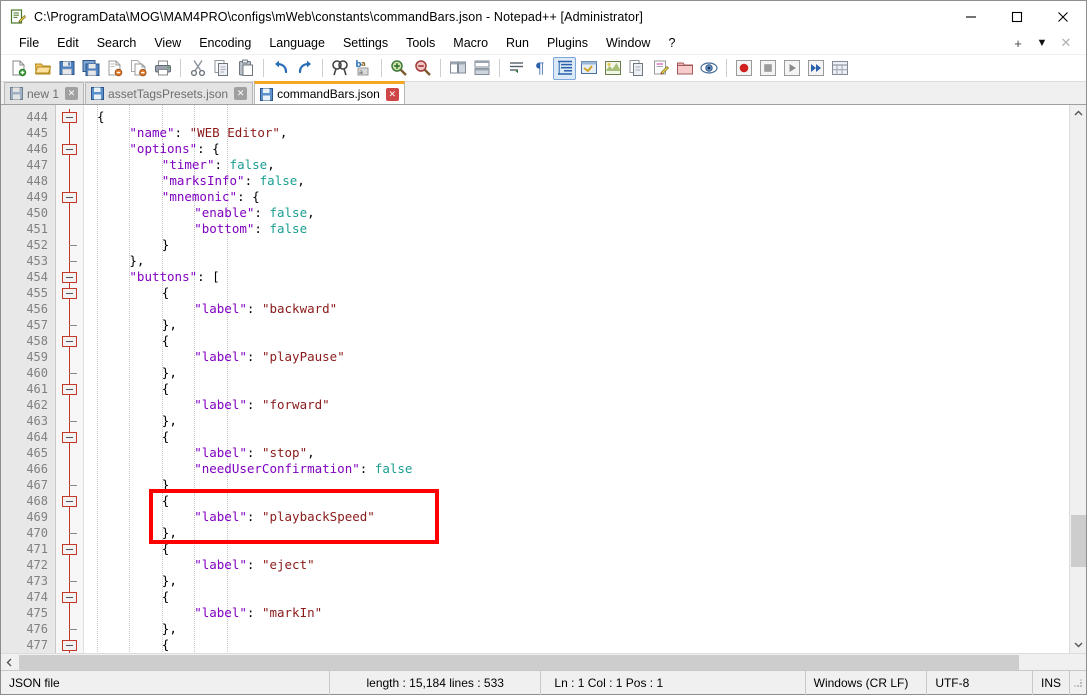 The image size is (1087, 695). Describe the element at coordinates (297, 43) in the screenshot. I see `menu-item-language: Language` at that location.